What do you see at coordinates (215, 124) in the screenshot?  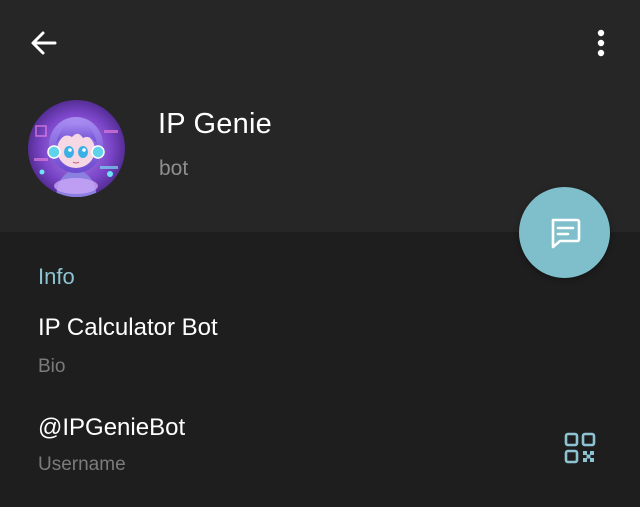 I see `profile-name: IP Genie` at bounding box center [215, 124].